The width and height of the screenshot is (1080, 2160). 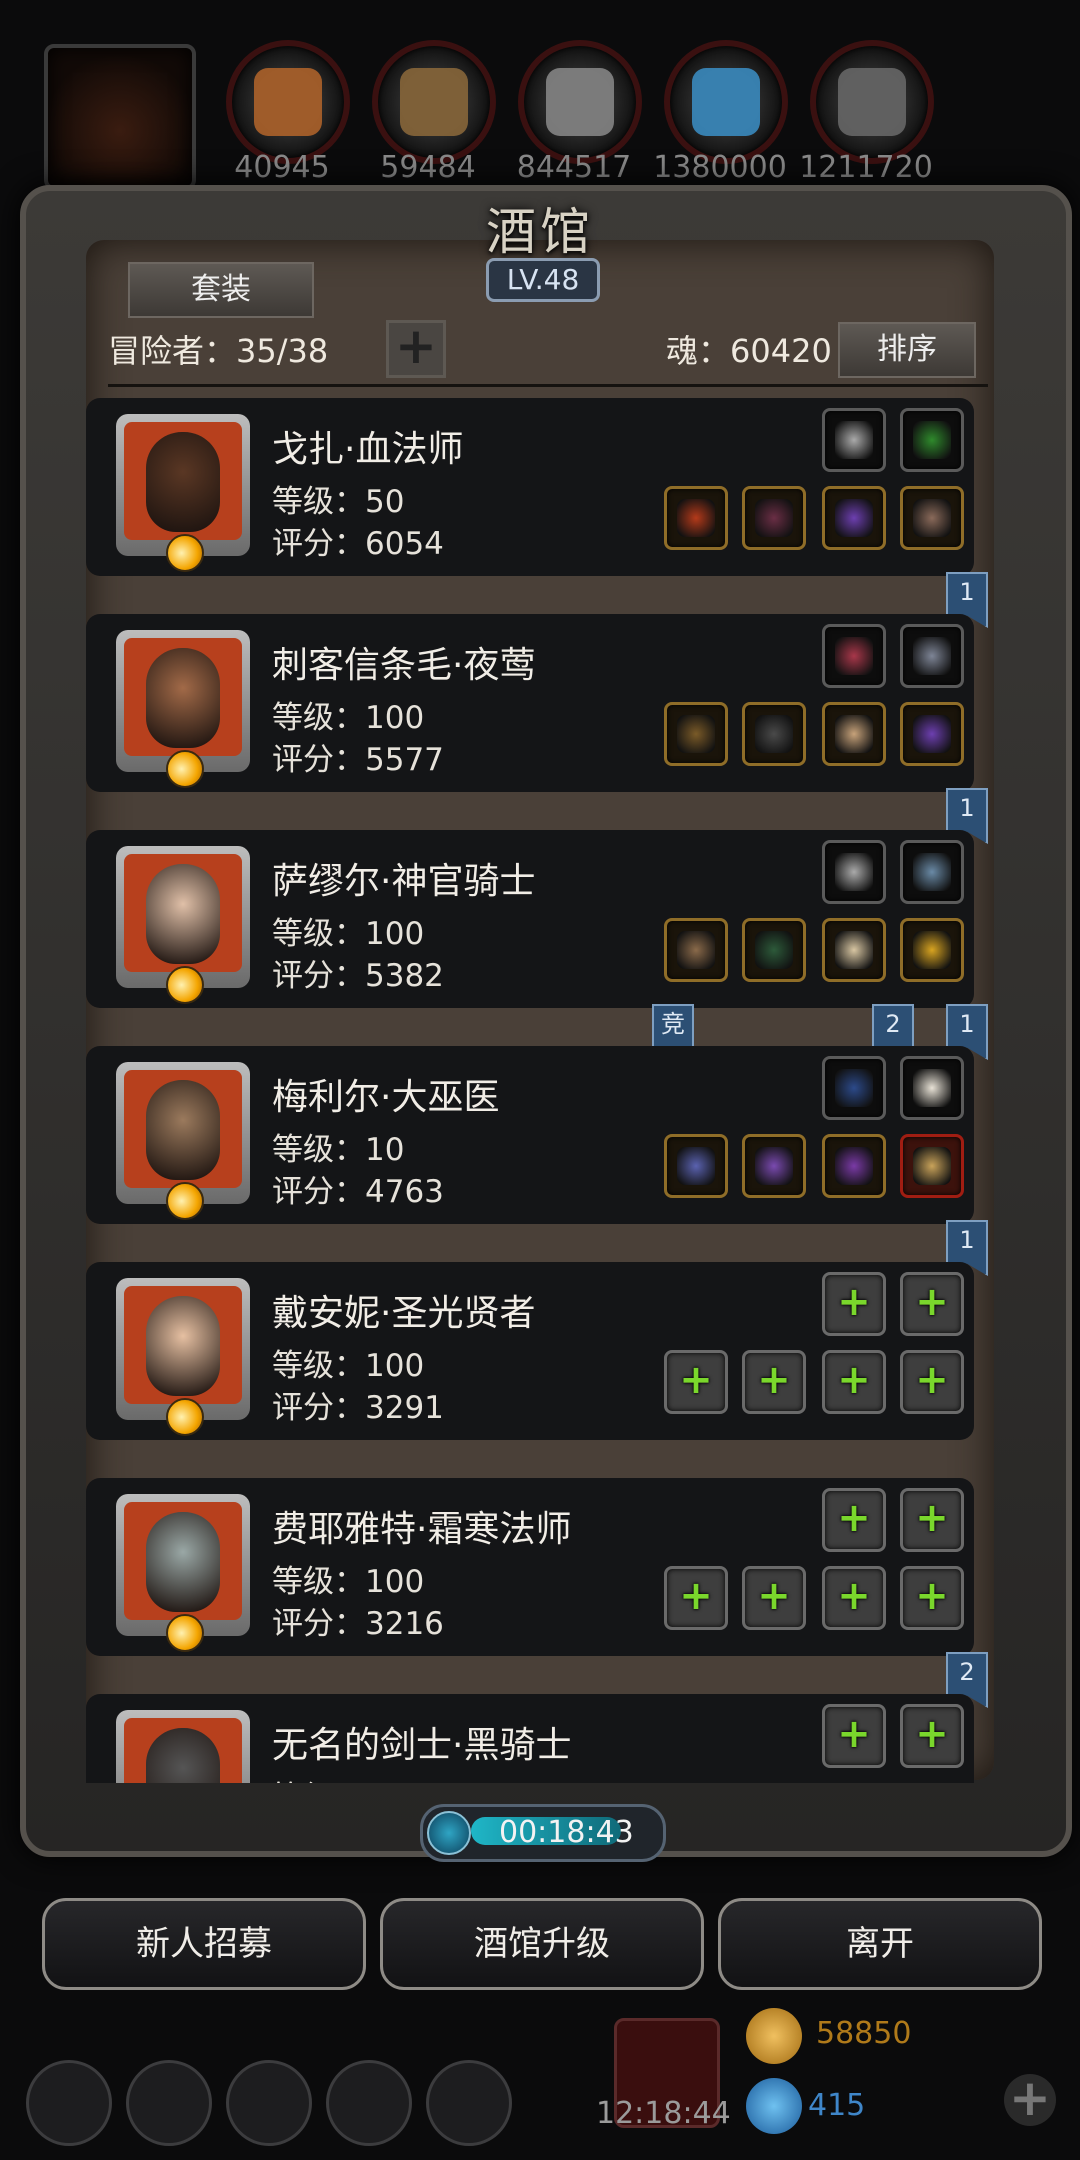 What do you see at coordinates (866, 167) in the screenshot?
I see `resource-value: 1211720` at bounding box center [866, 167].